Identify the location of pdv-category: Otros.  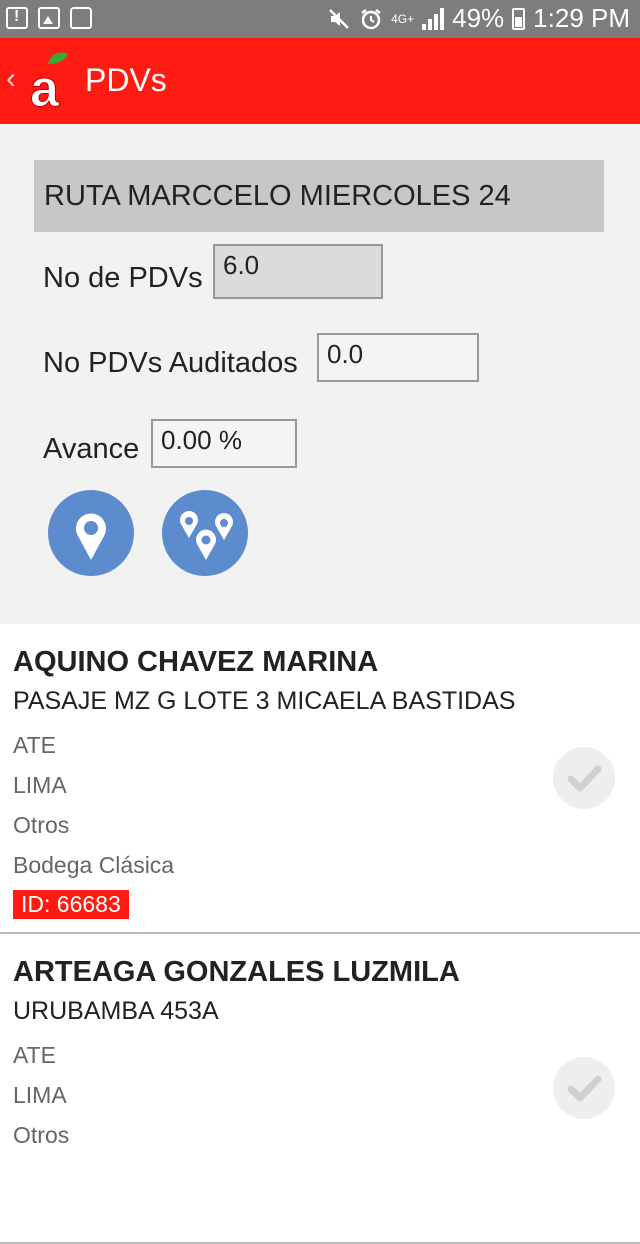
(41, 825).